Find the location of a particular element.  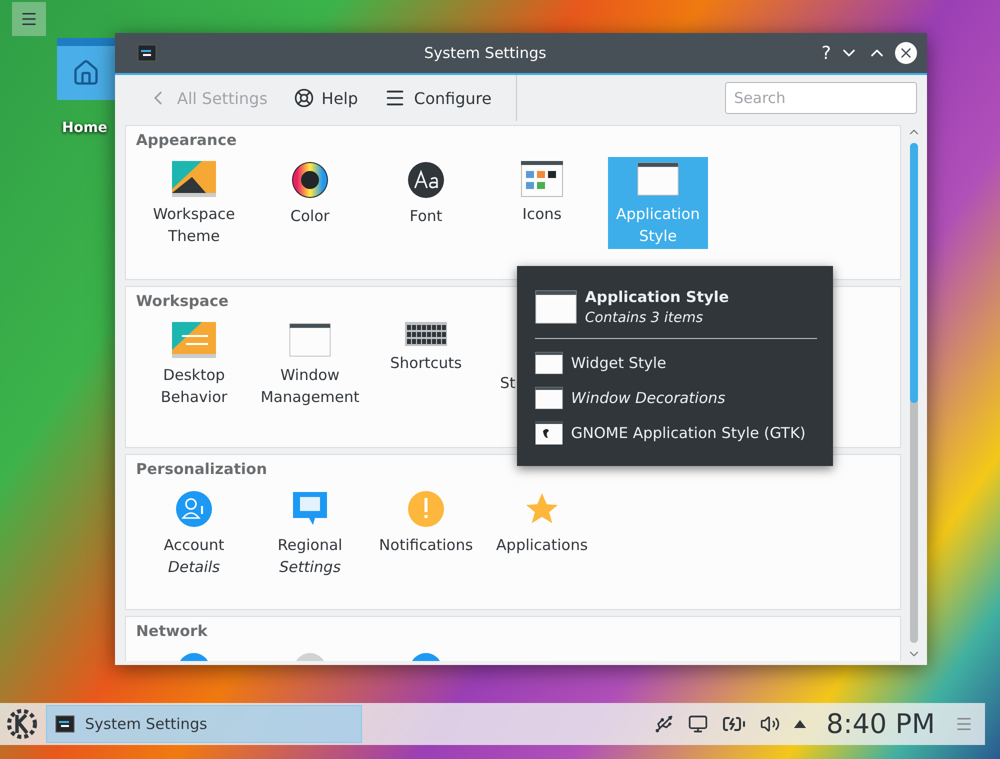

section-title: Appearance is located at coordinates (186, 140).